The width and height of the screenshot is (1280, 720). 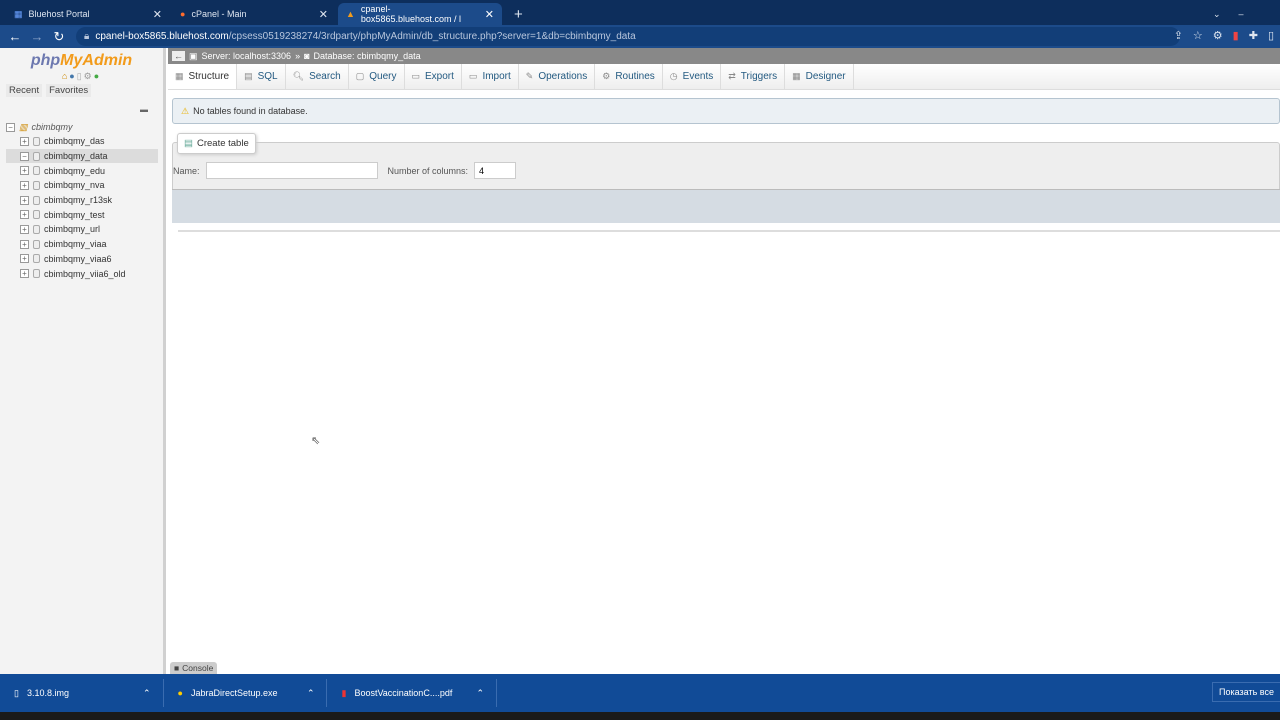 What do you see at coordinates (753, 76) in the screenshot?
I see `tab-triggers: ⇄ Triggers` at bounding box center [753, 76].